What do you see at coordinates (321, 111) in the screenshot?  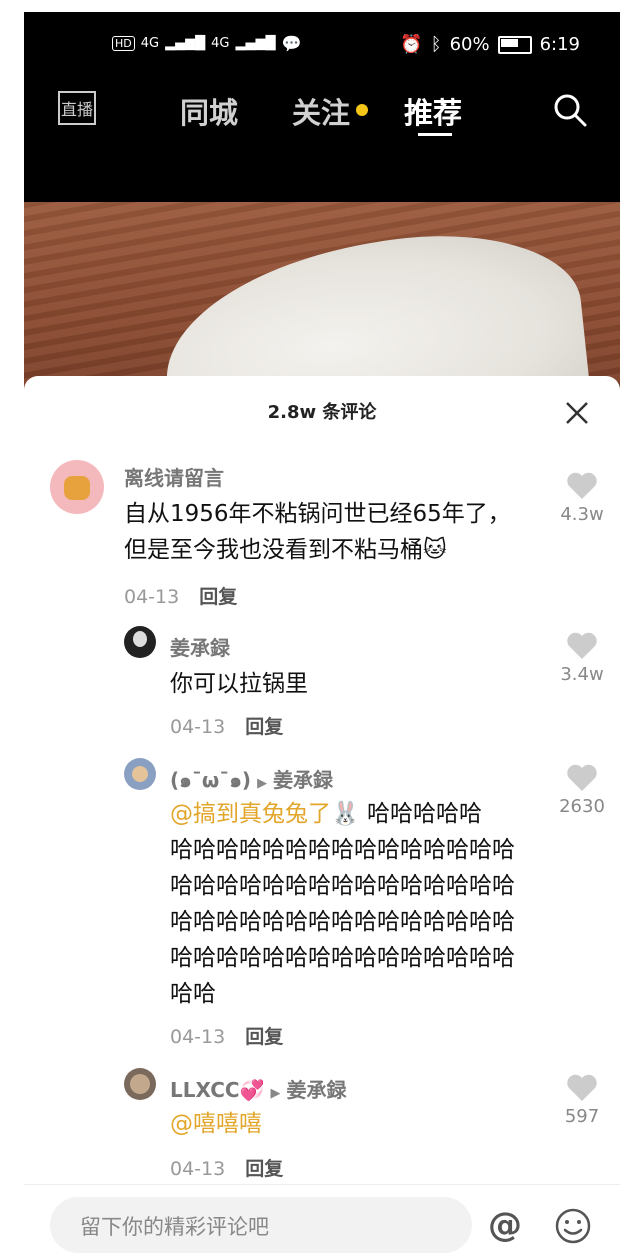 I see `tab-follow: 关注` at bounding box center [321, 111].